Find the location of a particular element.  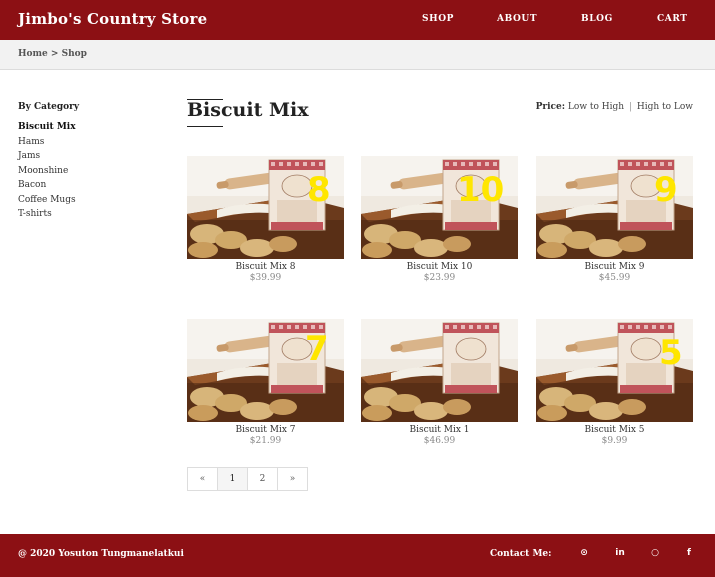

product-price: $9.99 is located at coordinates (614, 441).